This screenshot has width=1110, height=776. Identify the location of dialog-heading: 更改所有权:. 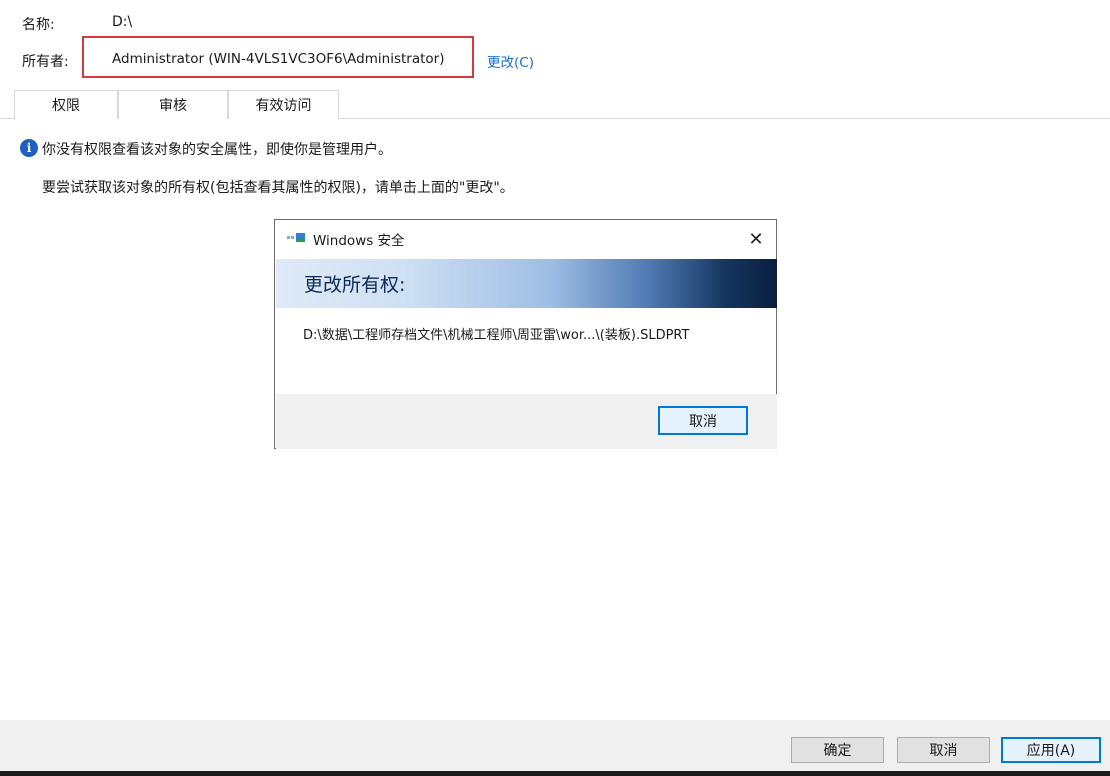
(355, 285).